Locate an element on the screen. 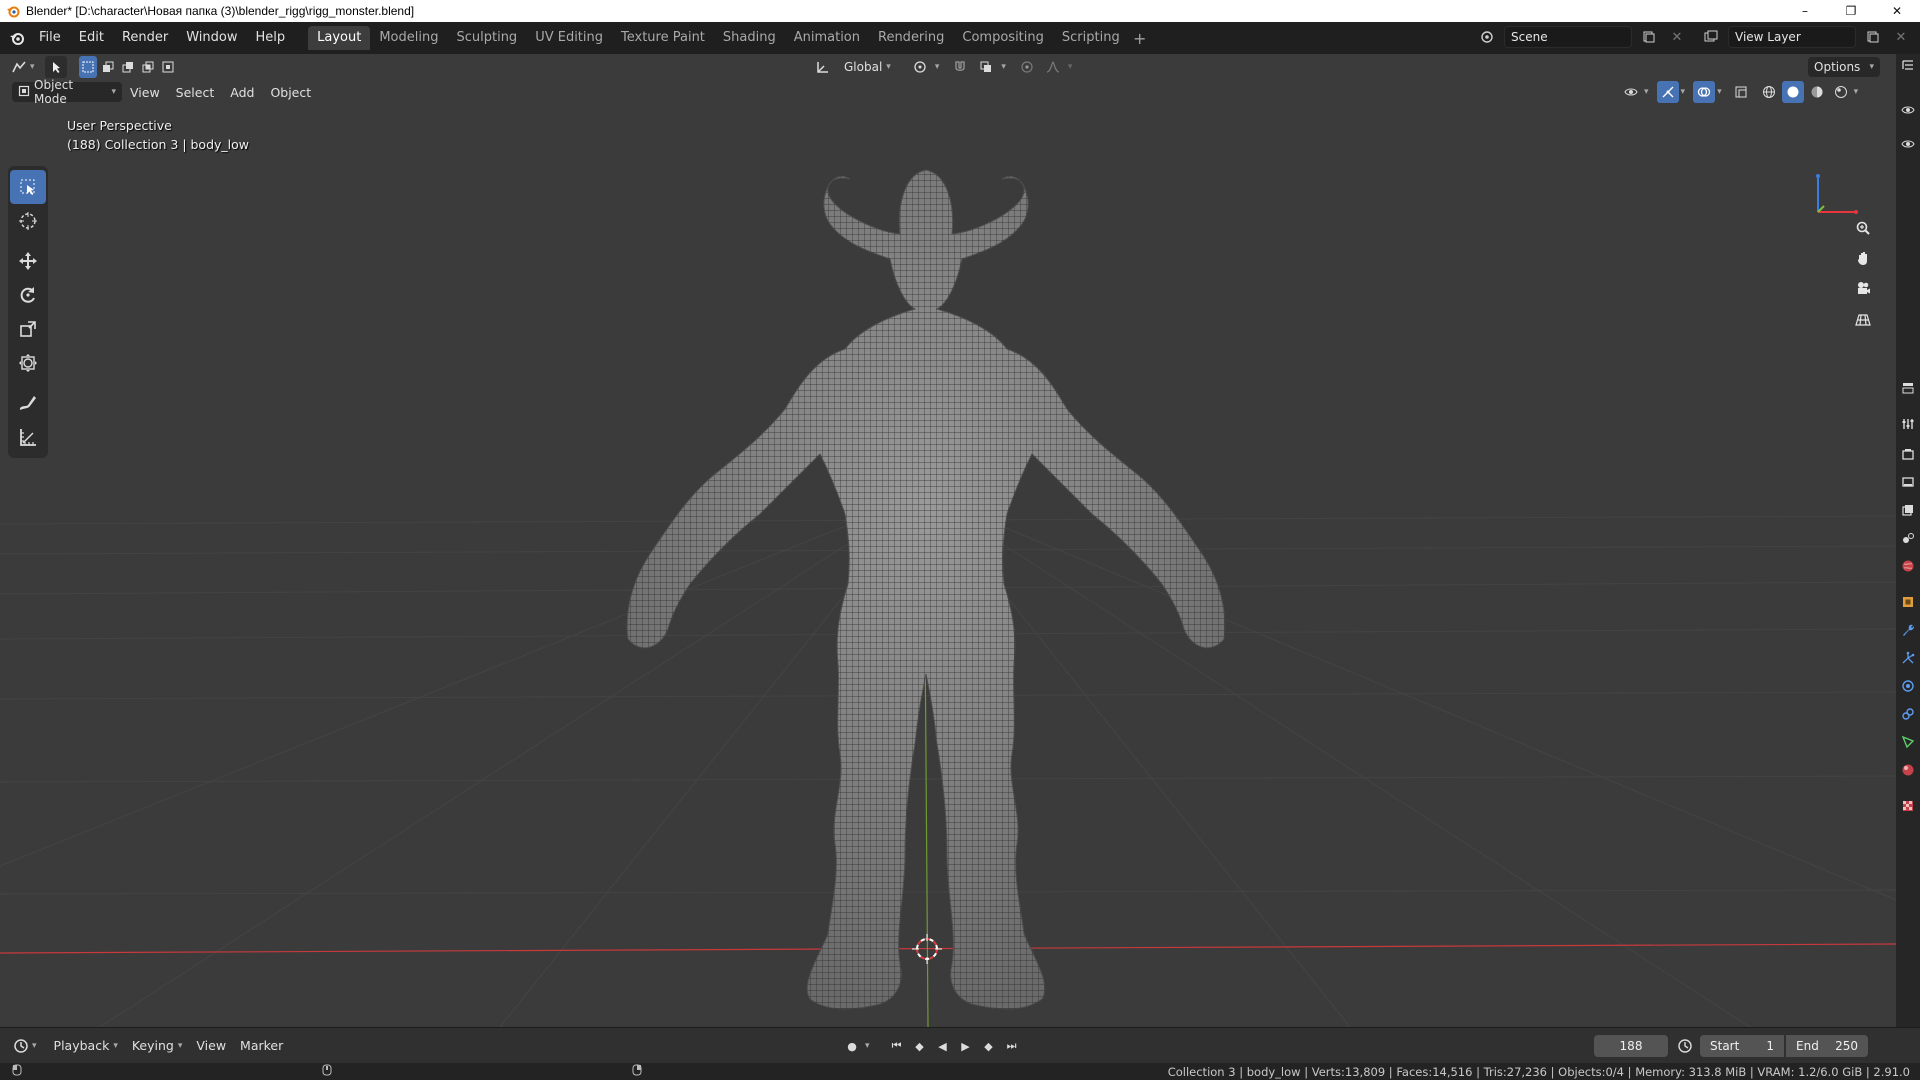 The image size is (1920, 1080). overlays-toggle-icon is located at coordinates (1704, 92).